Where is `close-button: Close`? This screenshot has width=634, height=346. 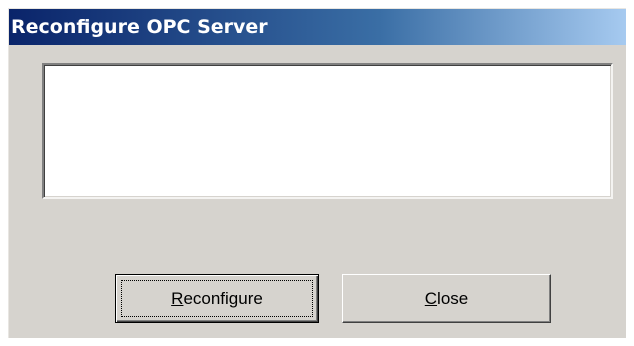 close-button: Close is located at coordinates (446, 298).